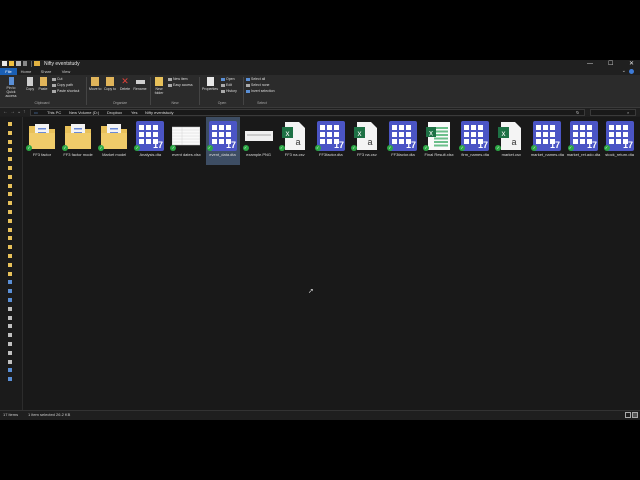 This screenshot has height=480, width=640. I want to click on forward-button: →, so click(12, 112).